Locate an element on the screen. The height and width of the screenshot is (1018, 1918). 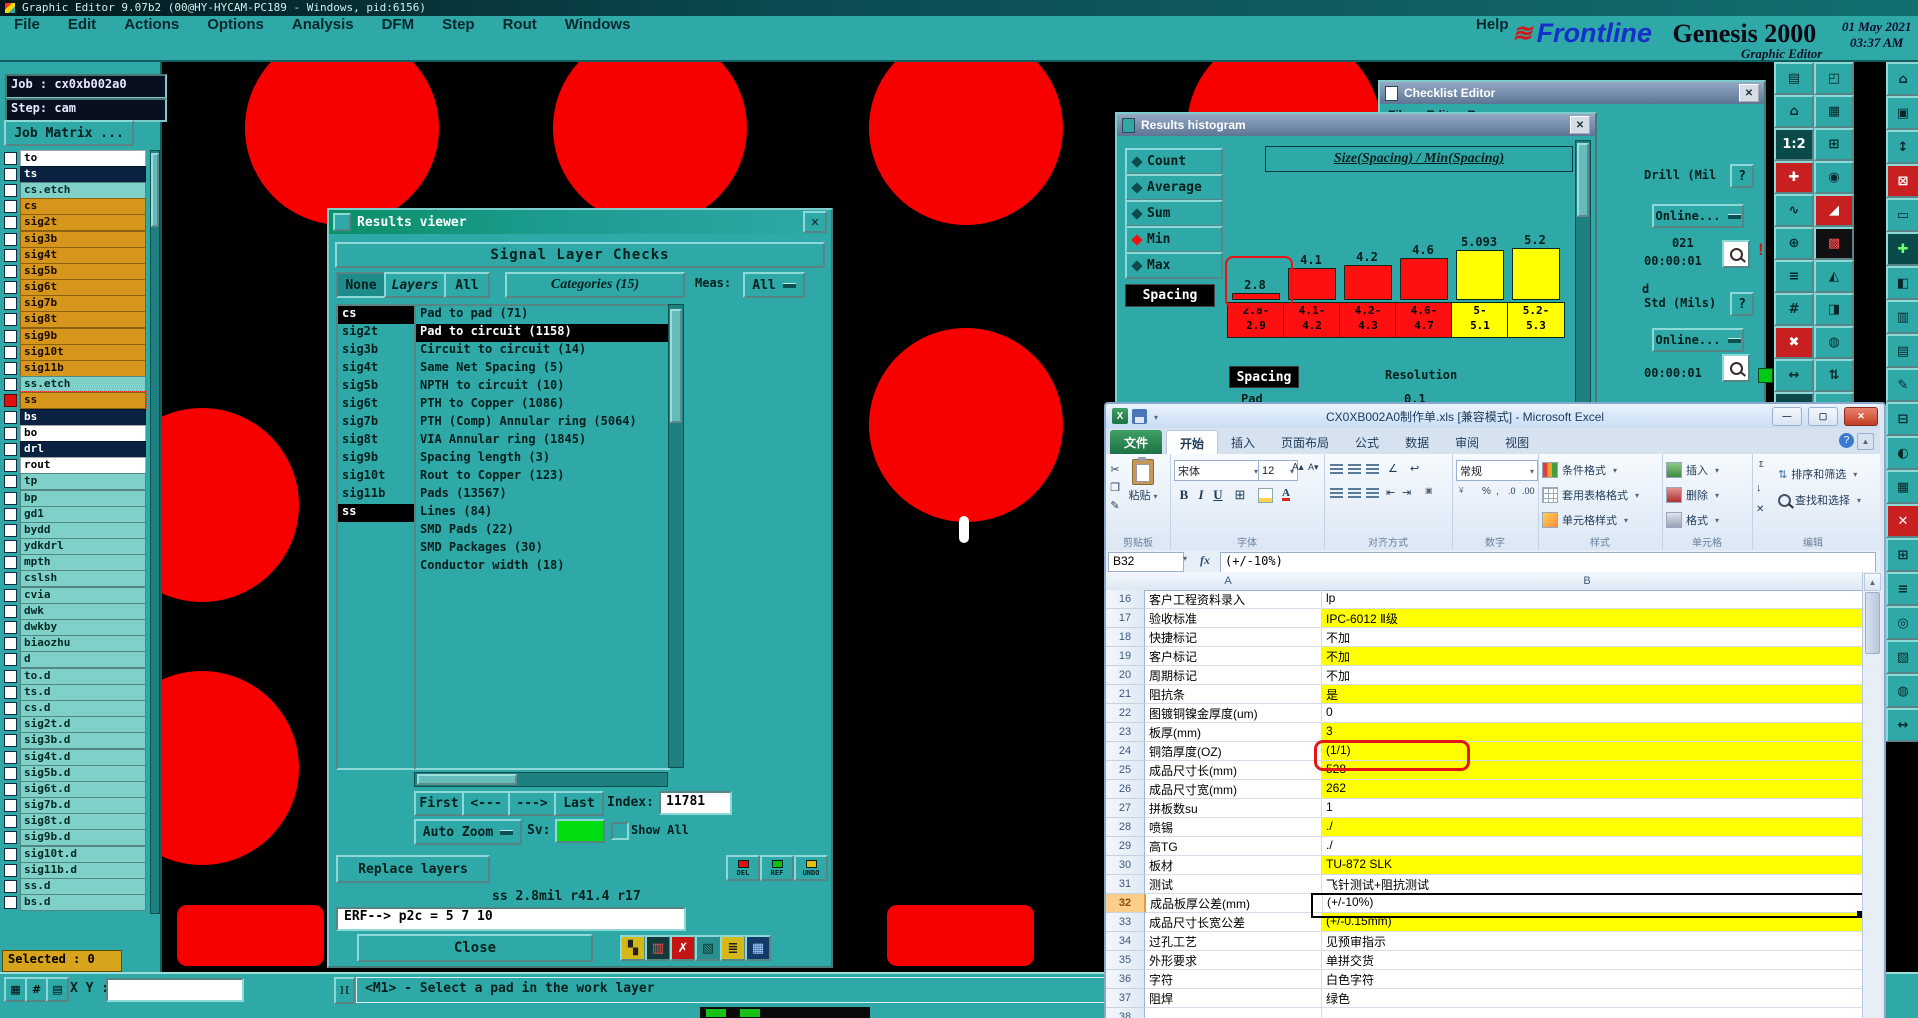
align-right-icon is located at coordinates (1372, 493).